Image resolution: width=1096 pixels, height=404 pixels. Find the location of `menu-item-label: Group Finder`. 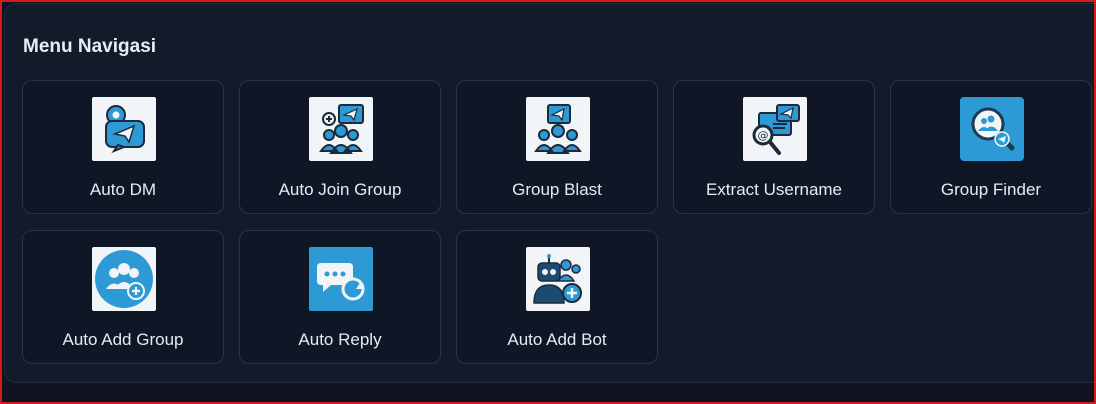

menu-item-label: Group Finder is located at coordinates (991, 189).